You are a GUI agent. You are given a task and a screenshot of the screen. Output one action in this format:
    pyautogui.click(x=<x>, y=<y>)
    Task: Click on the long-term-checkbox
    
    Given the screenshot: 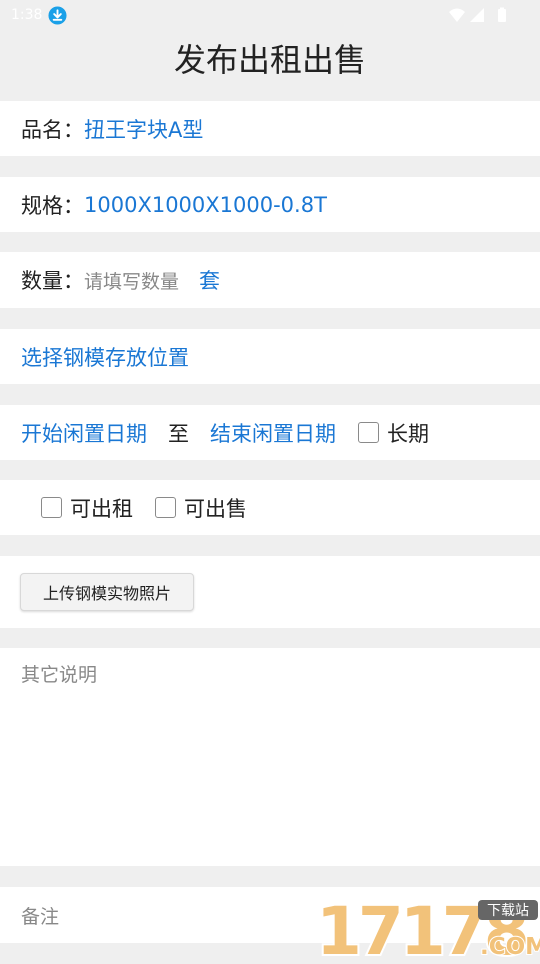 What is the action you would take?
    pyautogui.click(x=368, y=432)
    